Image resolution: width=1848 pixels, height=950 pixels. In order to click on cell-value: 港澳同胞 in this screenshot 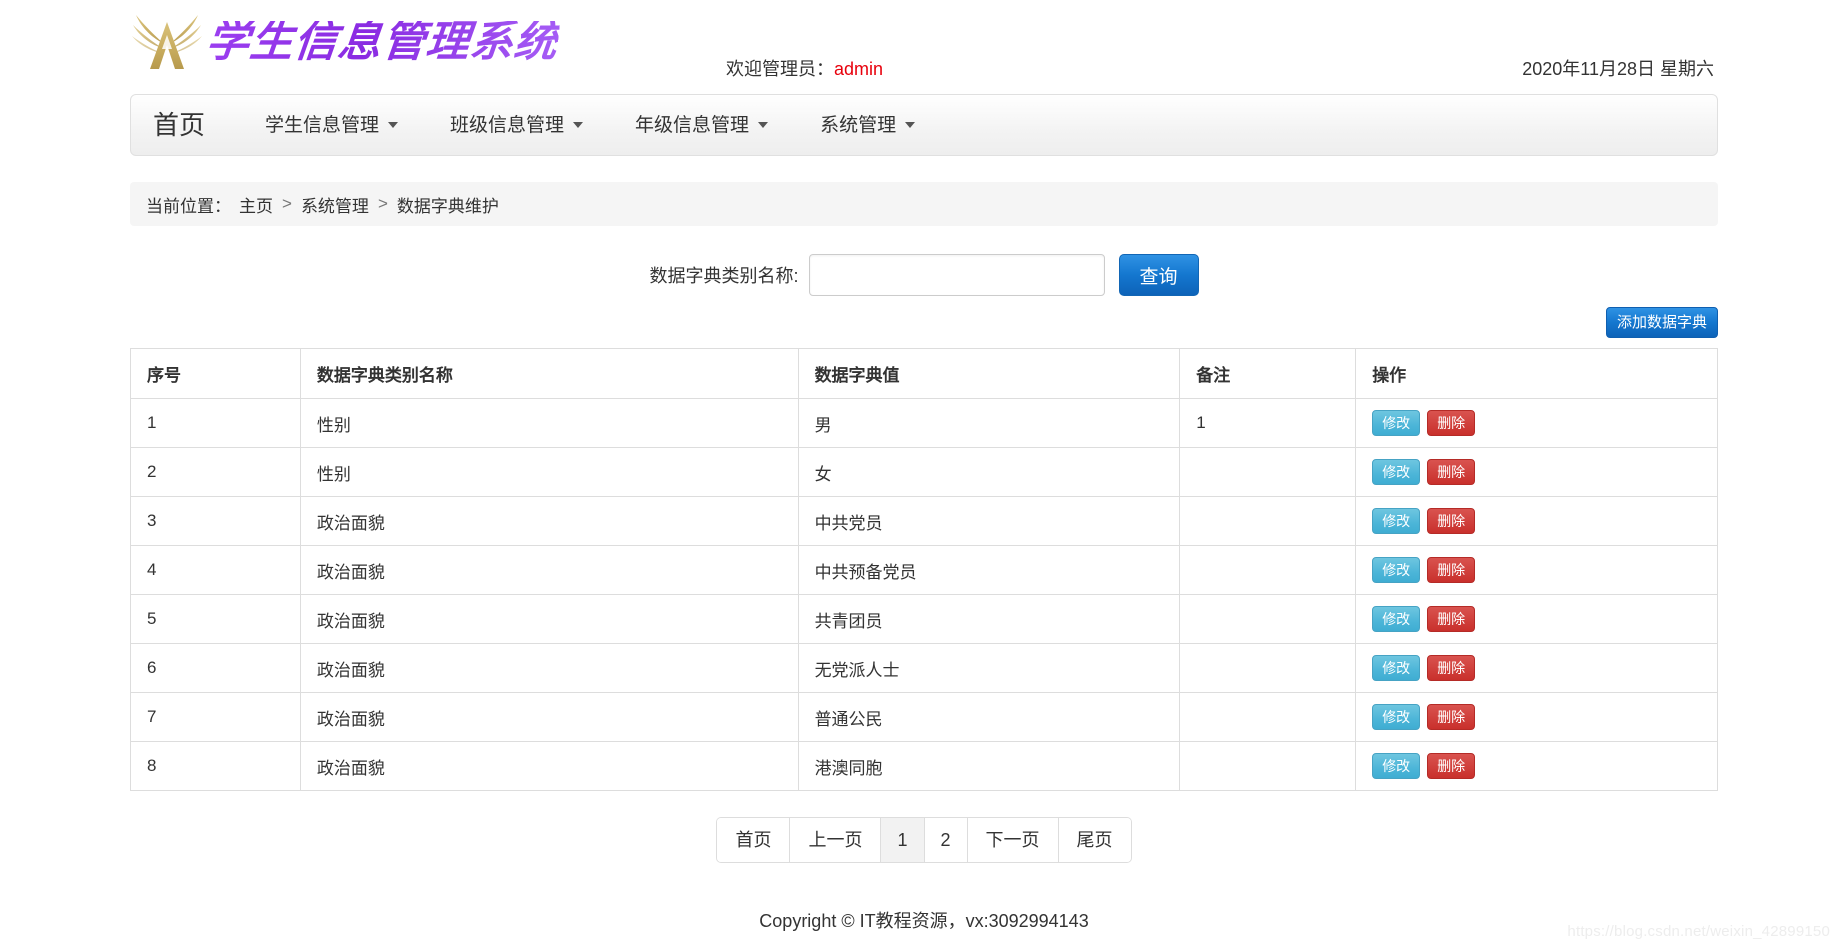, I will do `click(989, 766)`.